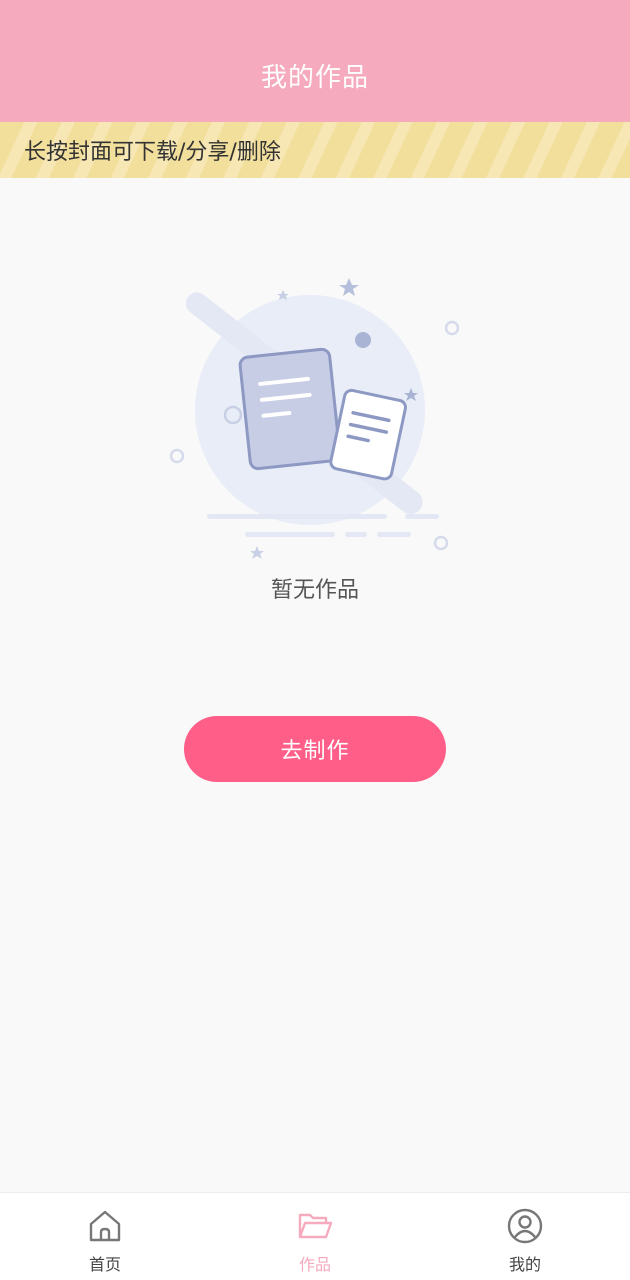  Describe the element at coordinates (525, 1226) in the screenshot. I see `user-circle-icon` at that location.